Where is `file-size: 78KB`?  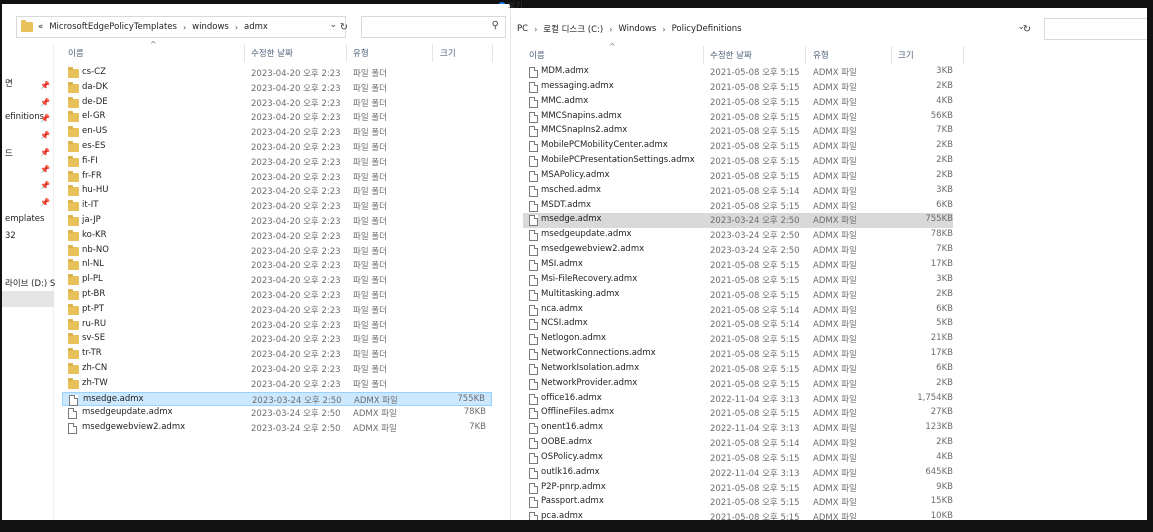
file-size: 78KB is located at coordinates (941, 234).